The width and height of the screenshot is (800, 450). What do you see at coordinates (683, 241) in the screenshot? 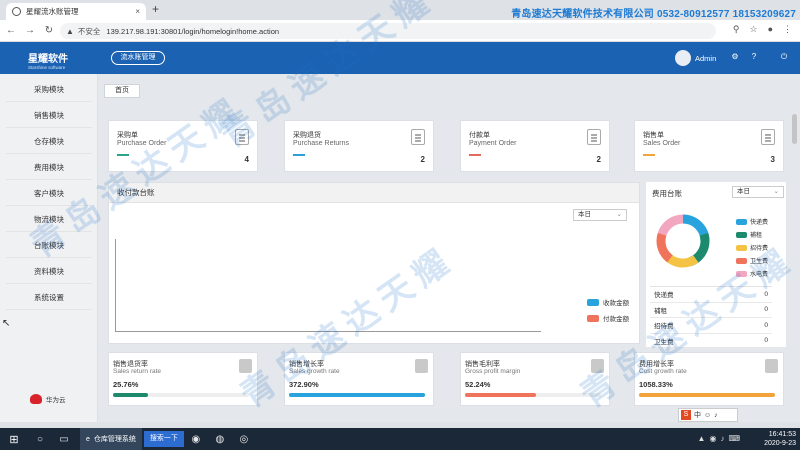
I see `fee-donut-chart` at bounding box center [683, 241].